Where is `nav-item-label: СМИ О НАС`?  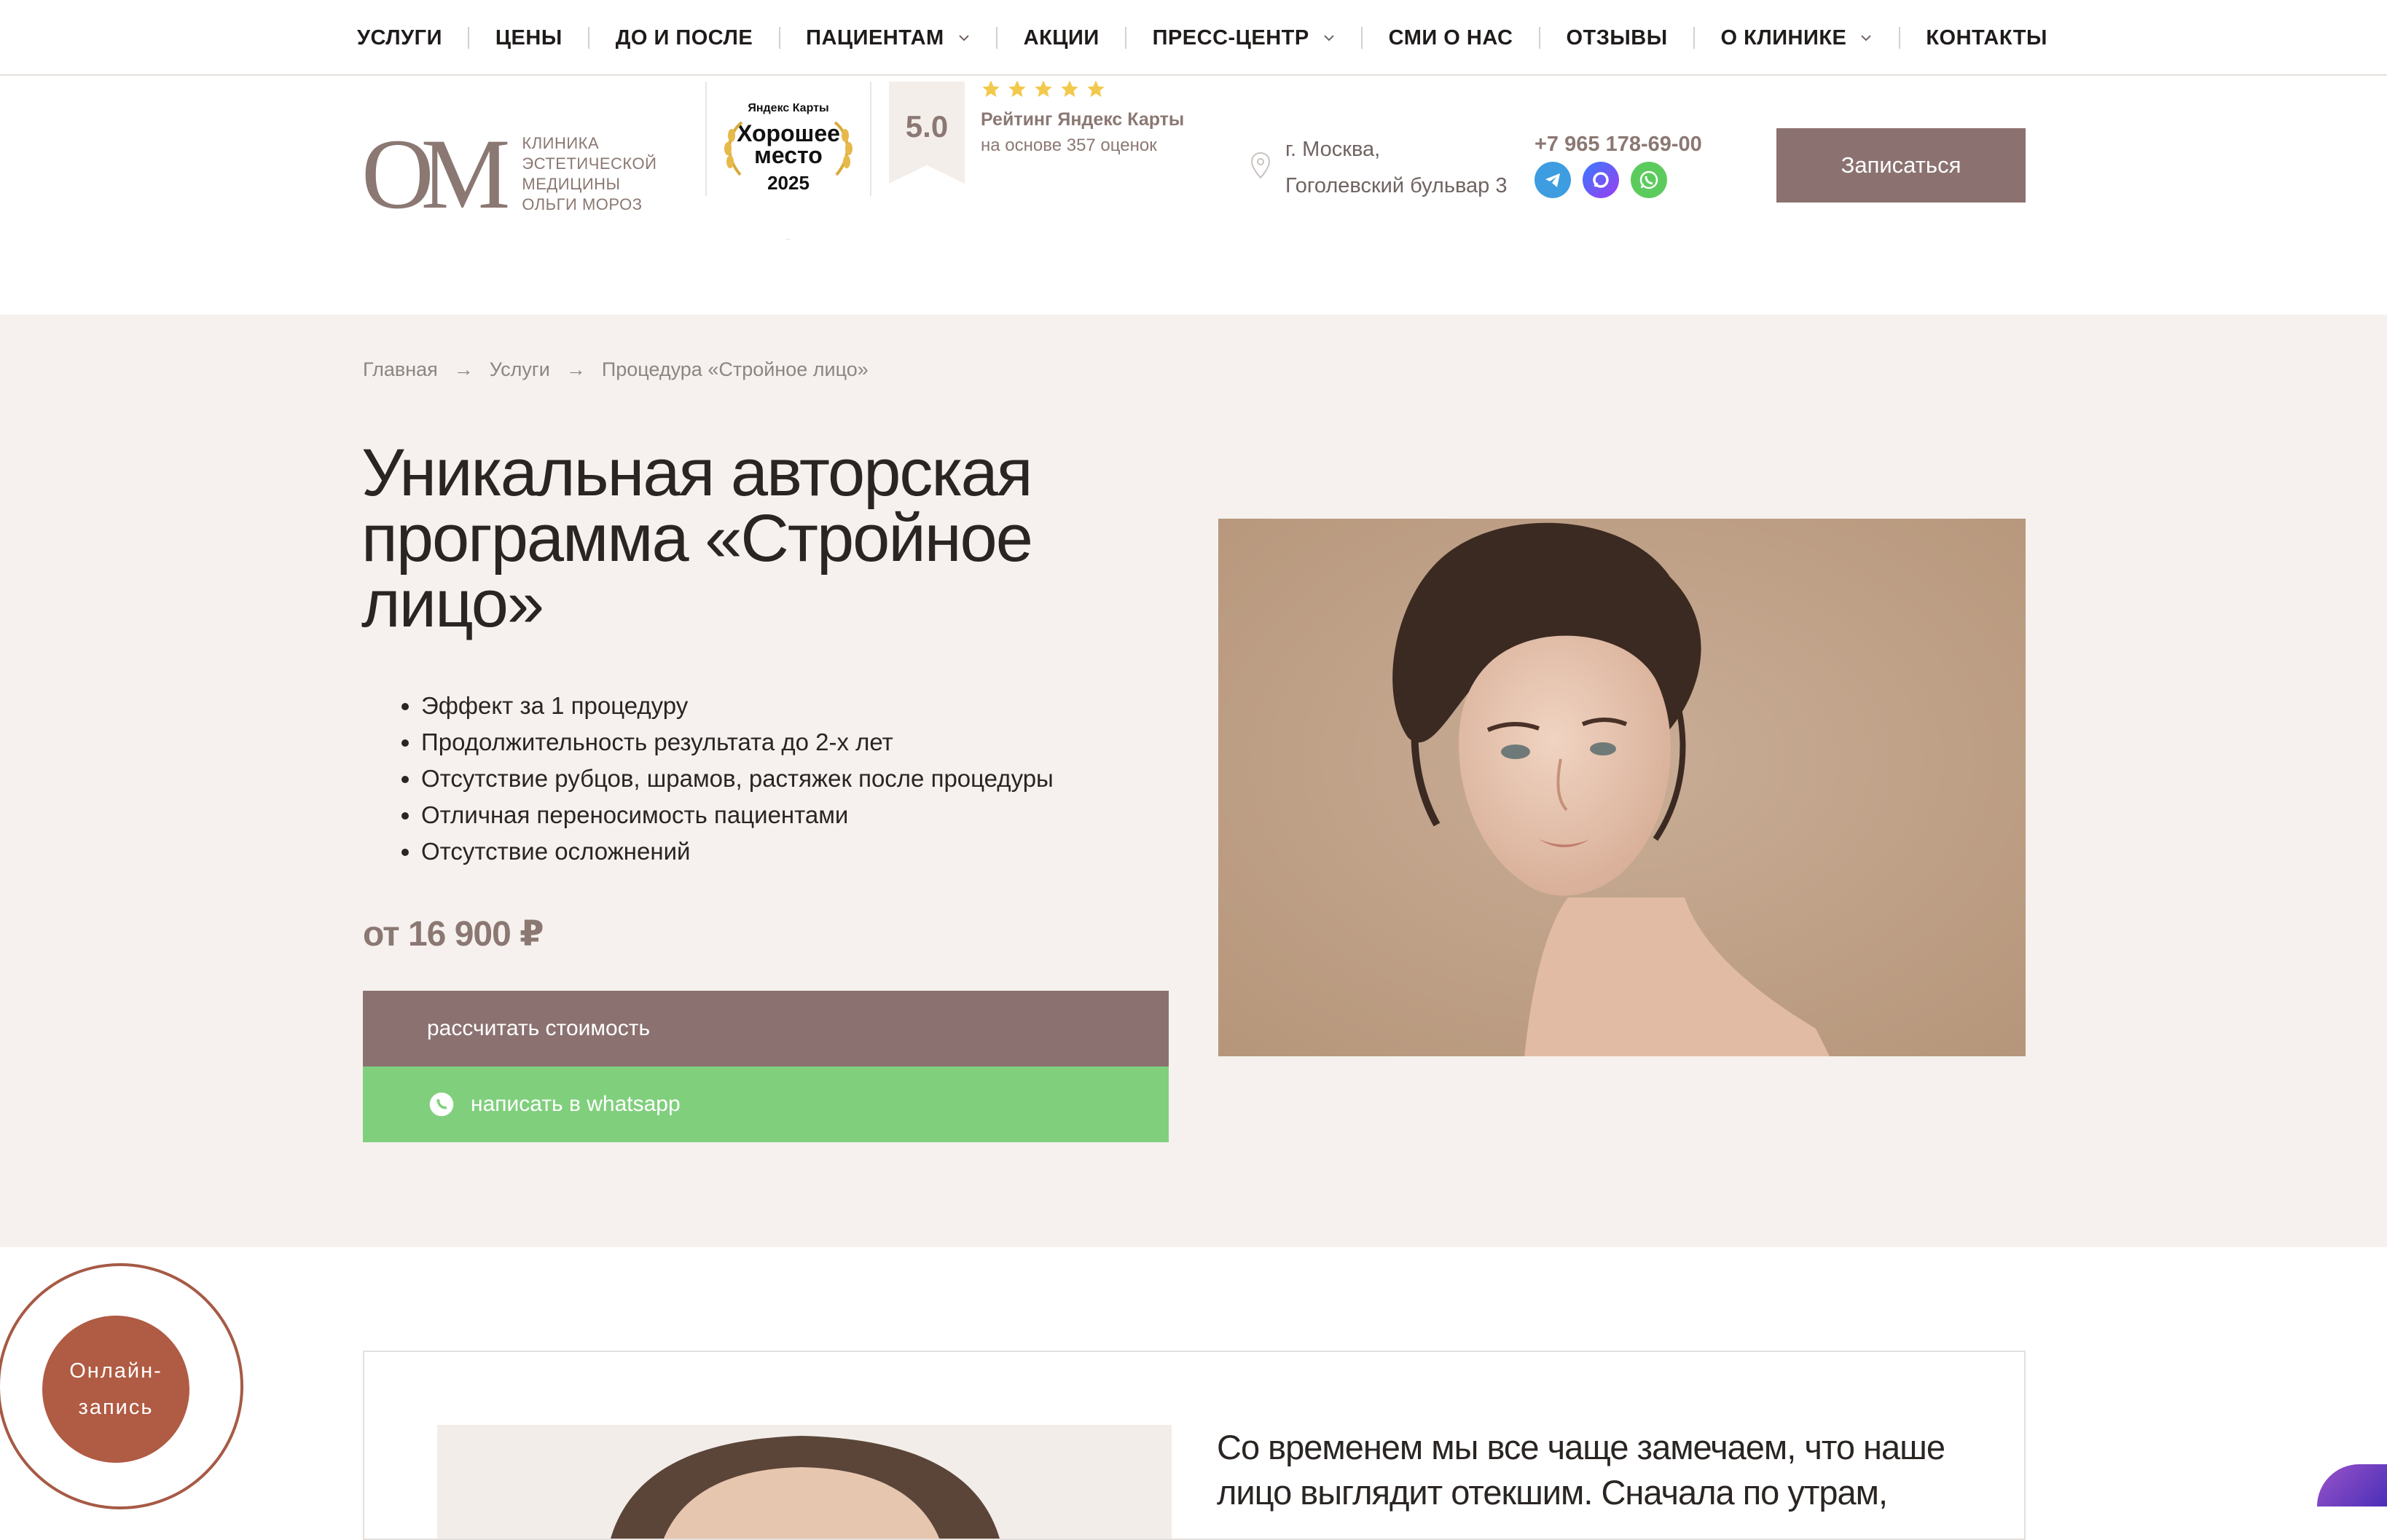 nav-item-label: СМИ О НАС is located at coordinates (1450, 37).